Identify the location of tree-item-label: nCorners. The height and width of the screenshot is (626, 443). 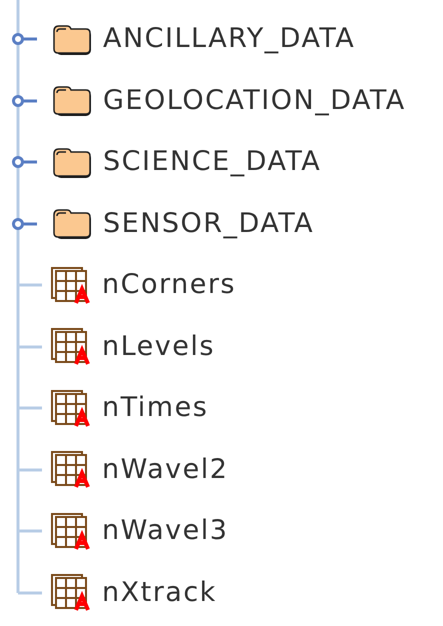
(169, 284).